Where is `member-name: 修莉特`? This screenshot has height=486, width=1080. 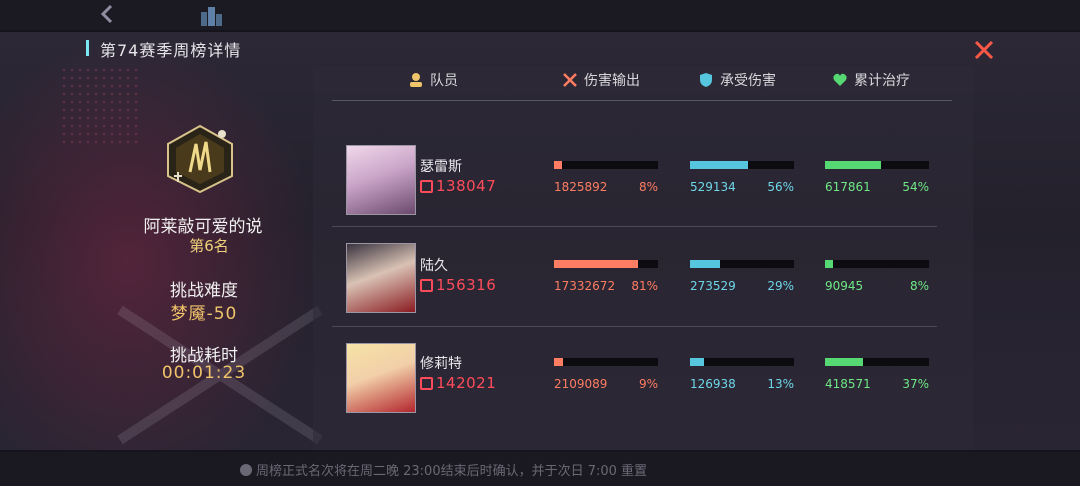 member-name: 修莉特 is located at coordinates (441, 364).